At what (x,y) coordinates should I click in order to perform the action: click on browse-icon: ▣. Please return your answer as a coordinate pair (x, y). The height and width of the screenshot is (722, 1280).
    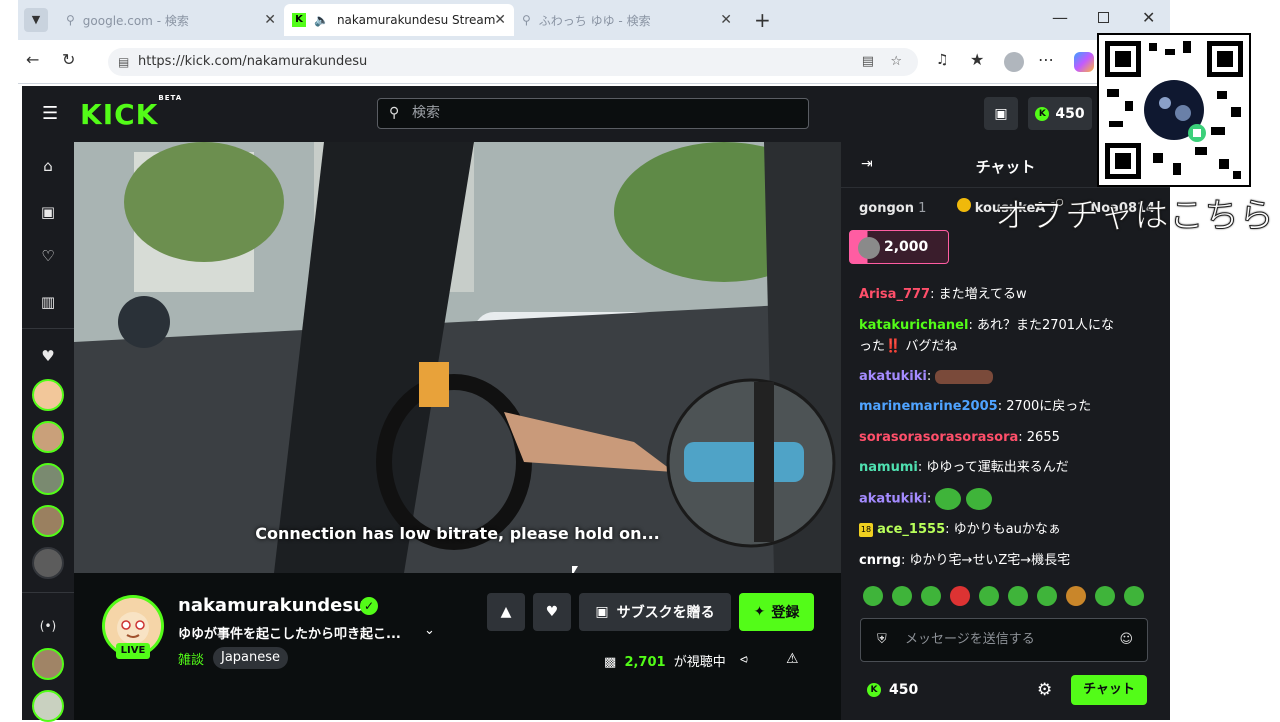
    Looking at the image, I should click on (48, 212).